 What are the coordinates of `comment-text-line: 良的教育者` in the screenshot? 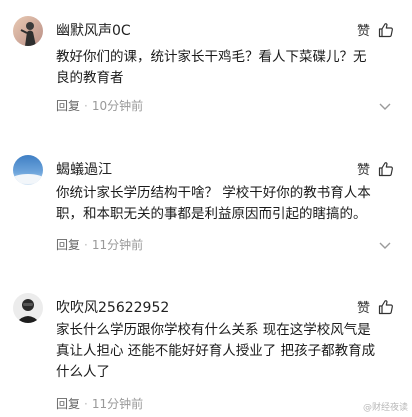 It's located at (90, 78).